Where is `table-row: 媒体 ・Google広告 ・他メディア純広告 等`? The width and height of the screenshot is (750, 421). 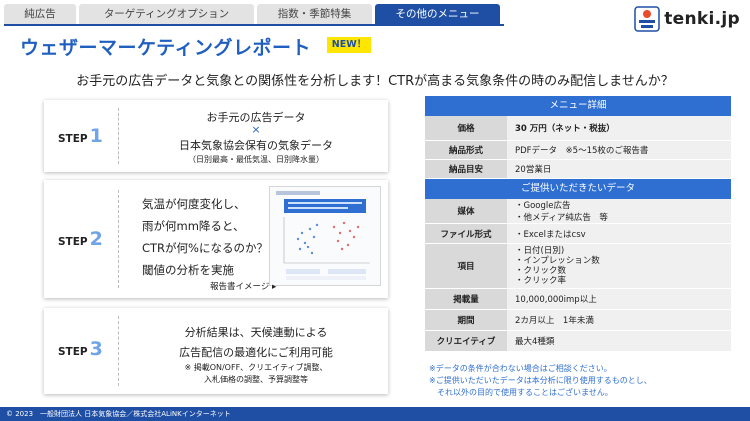
table-row: 媒体 ・Google広告 ・他メディア純広告 等 is located at coordinates (578, 211).